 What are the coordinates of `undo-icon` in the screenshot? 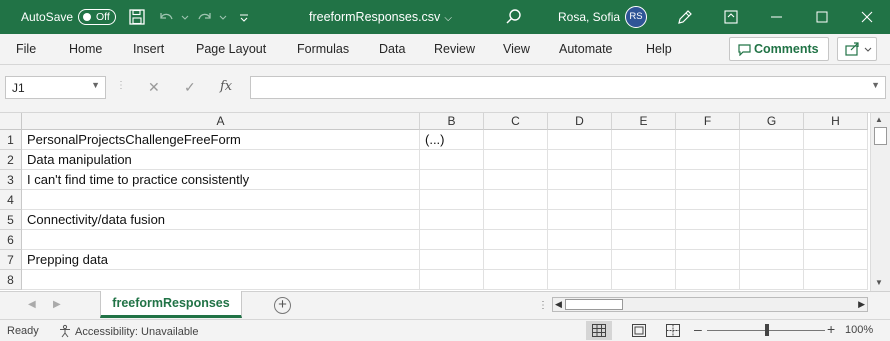 It's located at (166, 17).